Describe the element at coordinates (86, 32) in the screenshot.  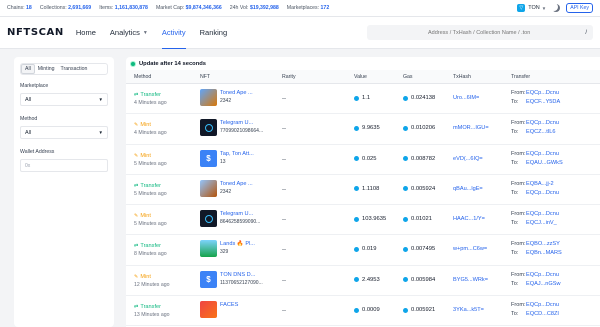
I see `nav-home: Home` at that location.